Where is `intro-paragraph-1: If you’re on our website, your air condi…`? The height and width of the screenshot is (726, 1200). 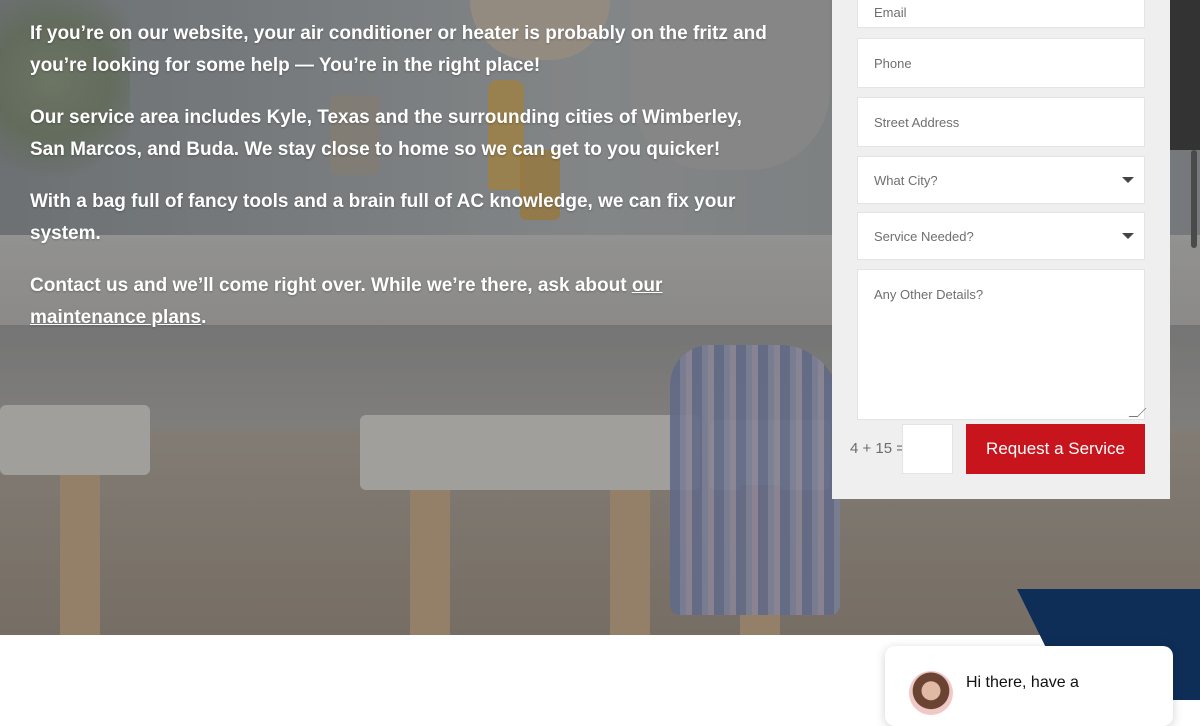
intro-paragraph-1: If you’re on our website, your air condi… is located at coordinates (398, 49).